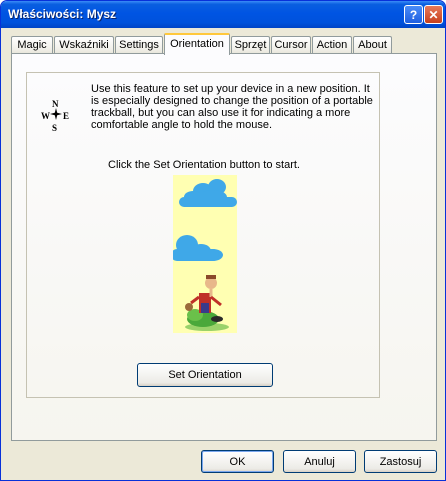  Describe the element at coordinates (332, 45) in the screenshot. I see `tab-action: Action` at that location.